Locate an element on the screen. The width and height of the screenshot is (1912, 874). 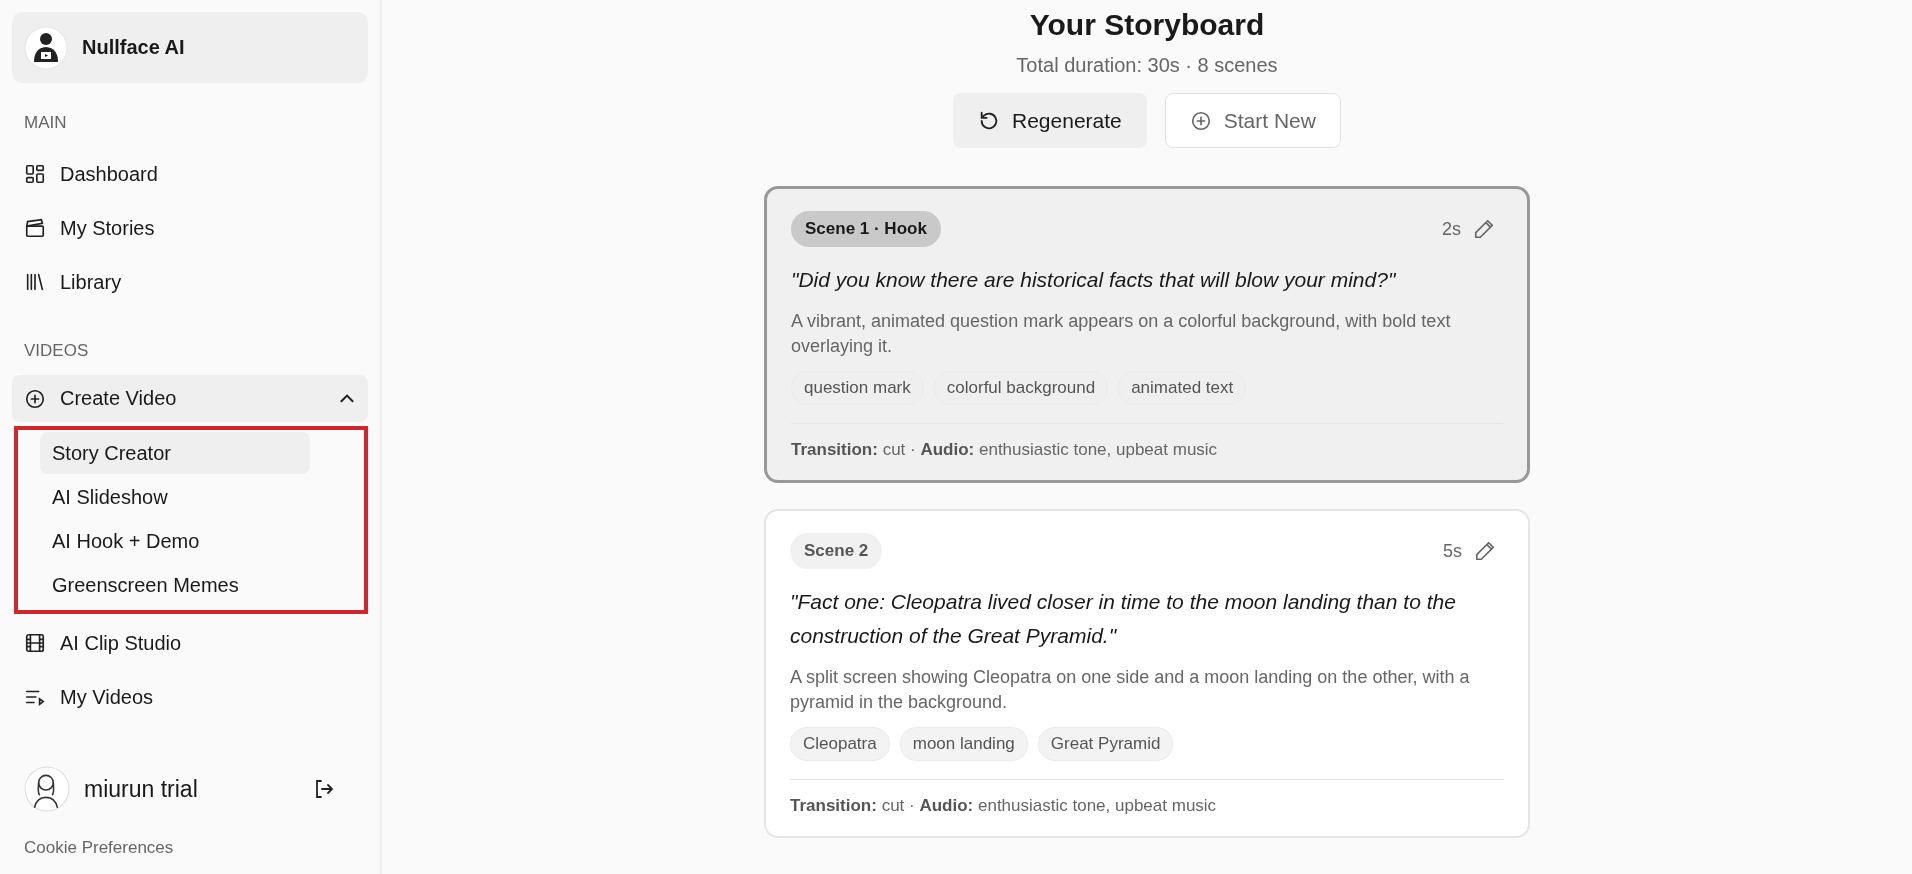
sidebar-item: Dashboard is located at coordinates (190, 174).